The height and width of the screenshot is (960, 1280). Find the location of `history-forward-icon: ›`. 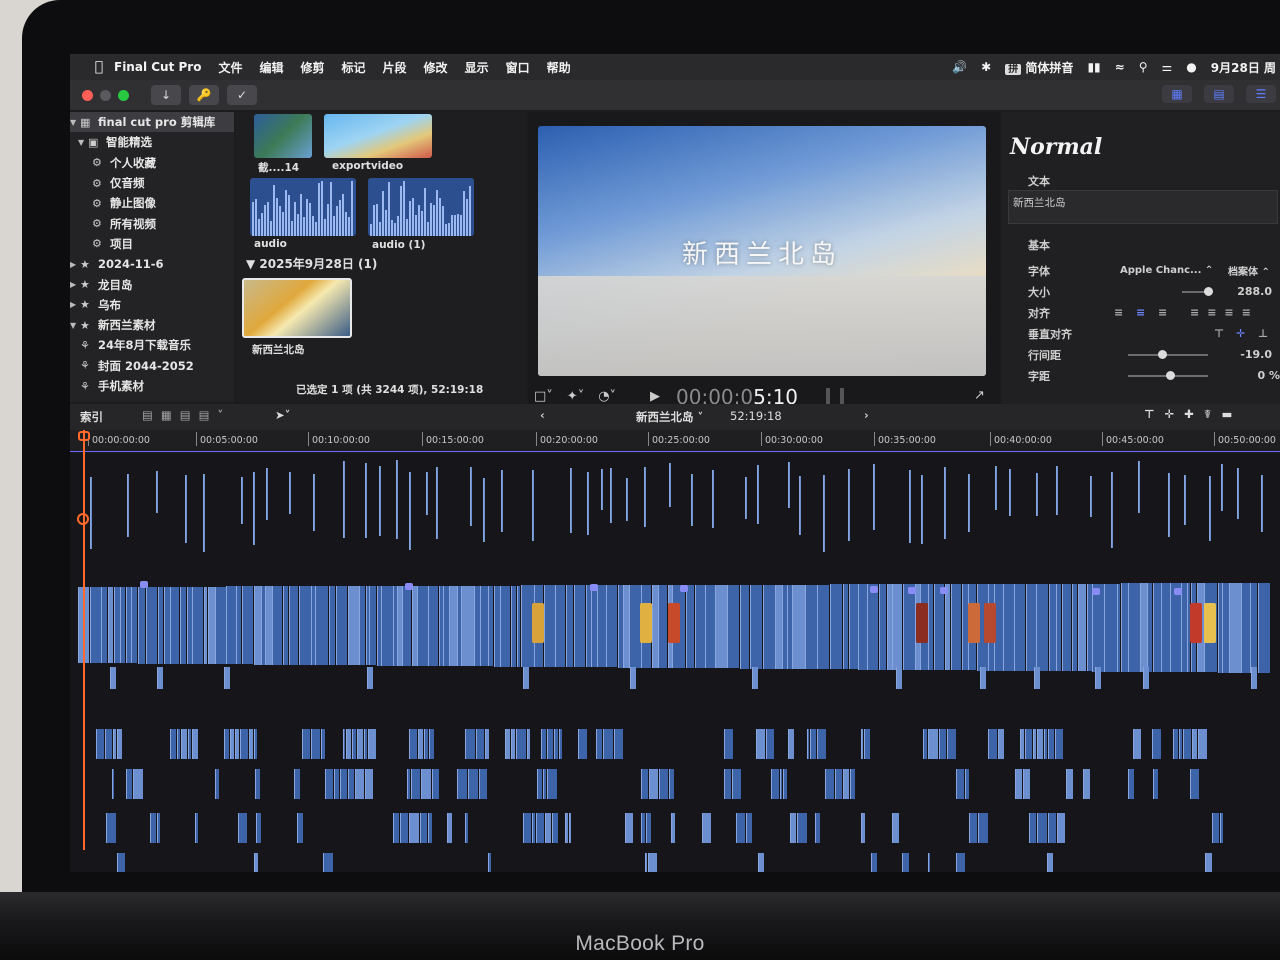

history-forward-icon: › is located at coordinates (866, 415).